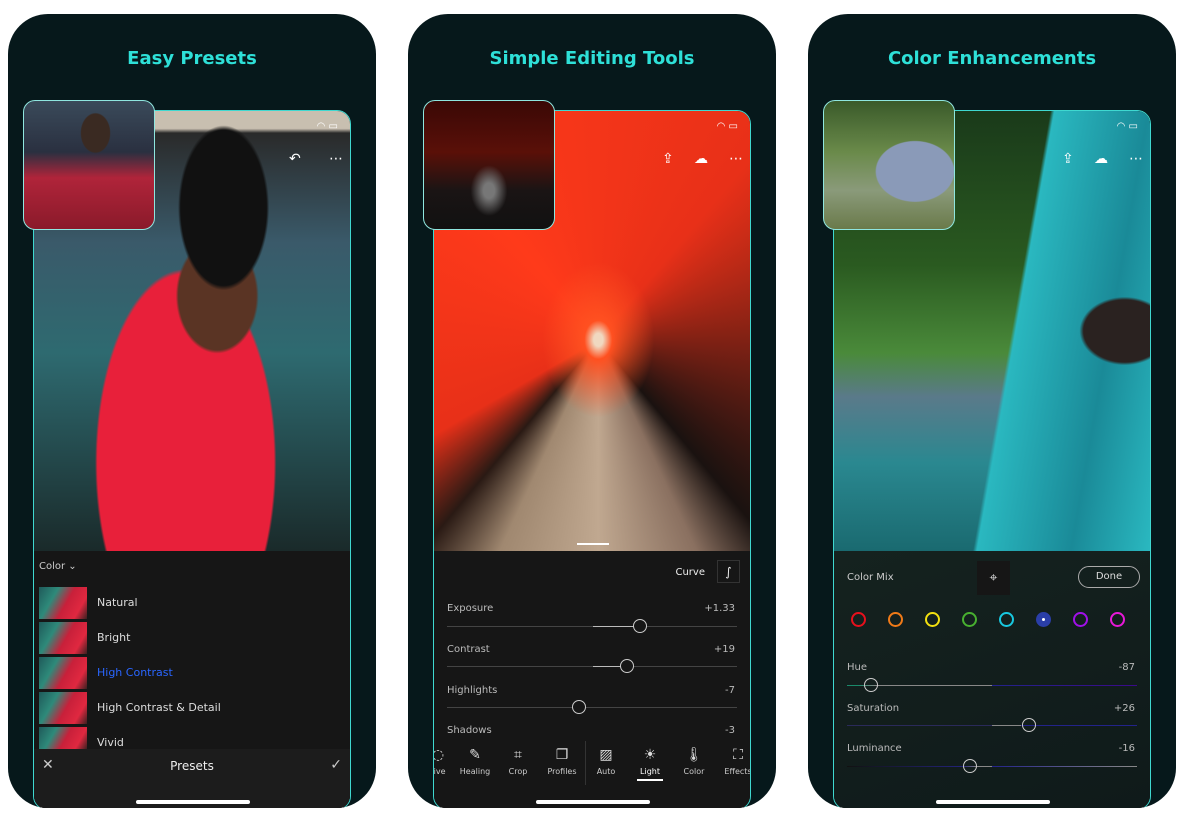  What do you see at coordinates (606, 755) in the screenshot?
I see `auto-icon: ▨` at bounding box center [606, 755].